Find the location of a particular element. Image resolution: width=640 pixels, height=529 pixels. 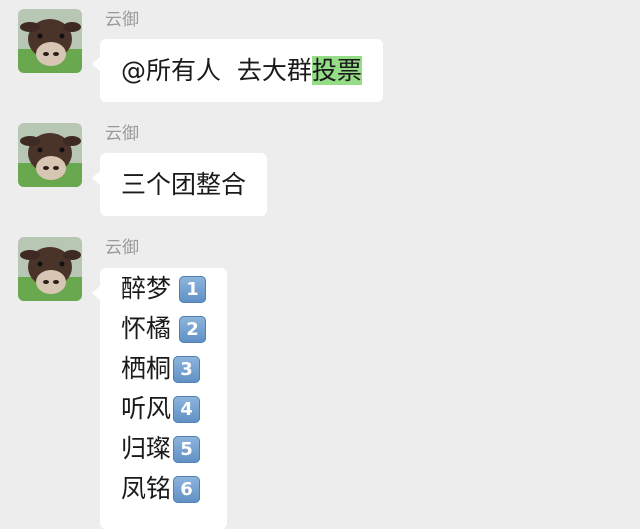

list-item: 听风 4 is located at coordinates (163, 409).